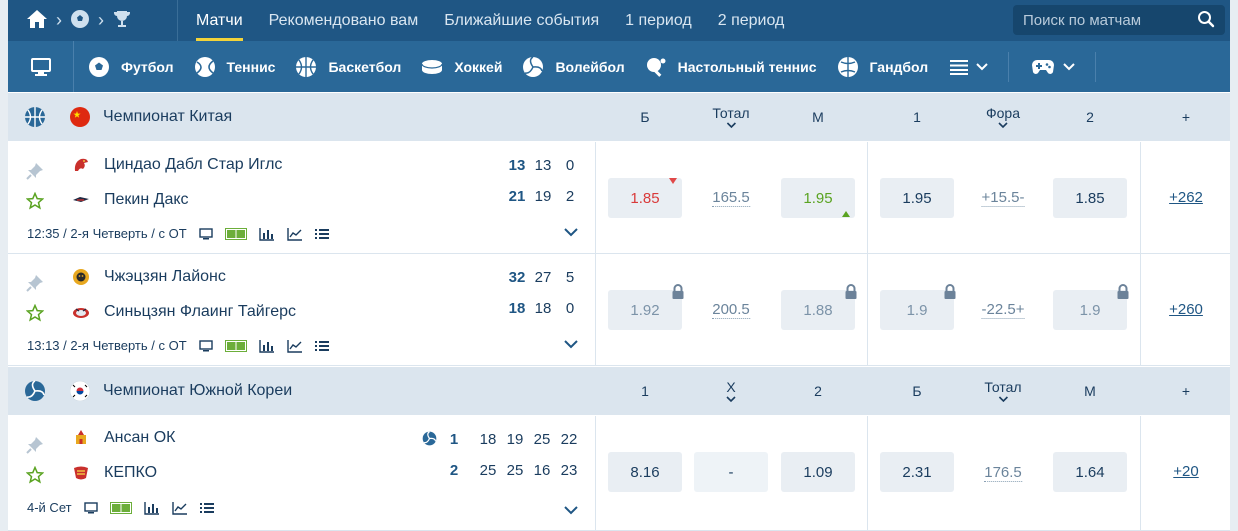 This screenshot has width=1238, height=531. What do you see at coordinates (751, 20) in the screenshot?
I see `tab-period-2: 2 период` at bounding box center [751, 20].